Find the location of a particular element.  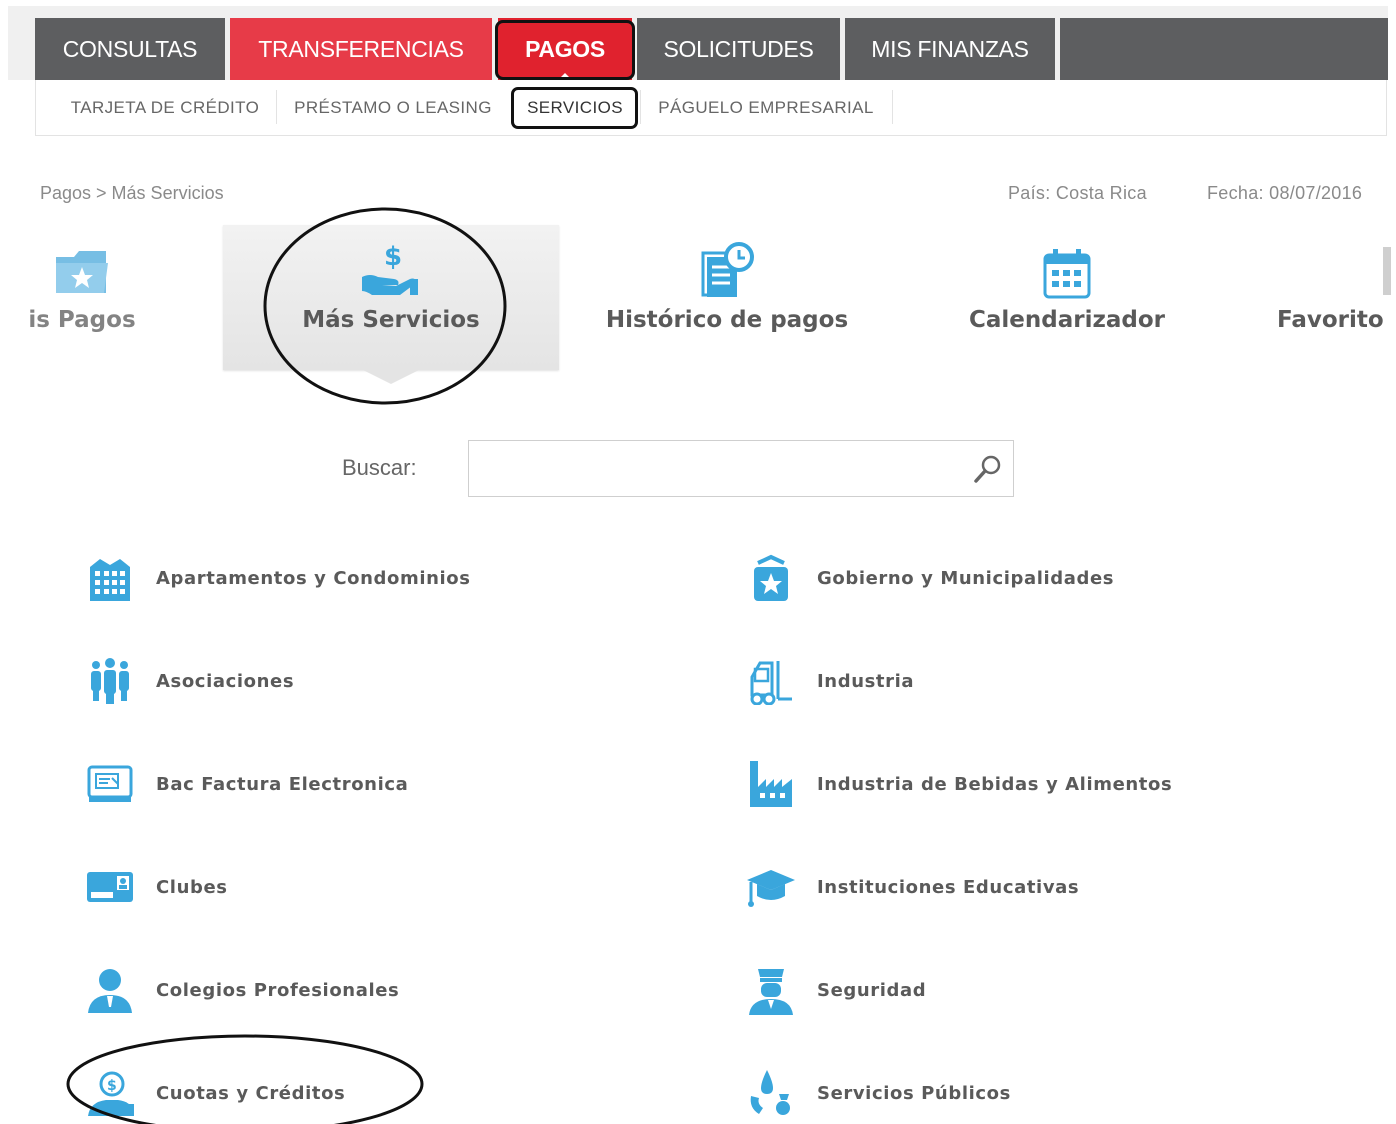

subnav-tarjeta-de-credito: TARJETA DE CRÉDITO is located at coordinates (165, 108).